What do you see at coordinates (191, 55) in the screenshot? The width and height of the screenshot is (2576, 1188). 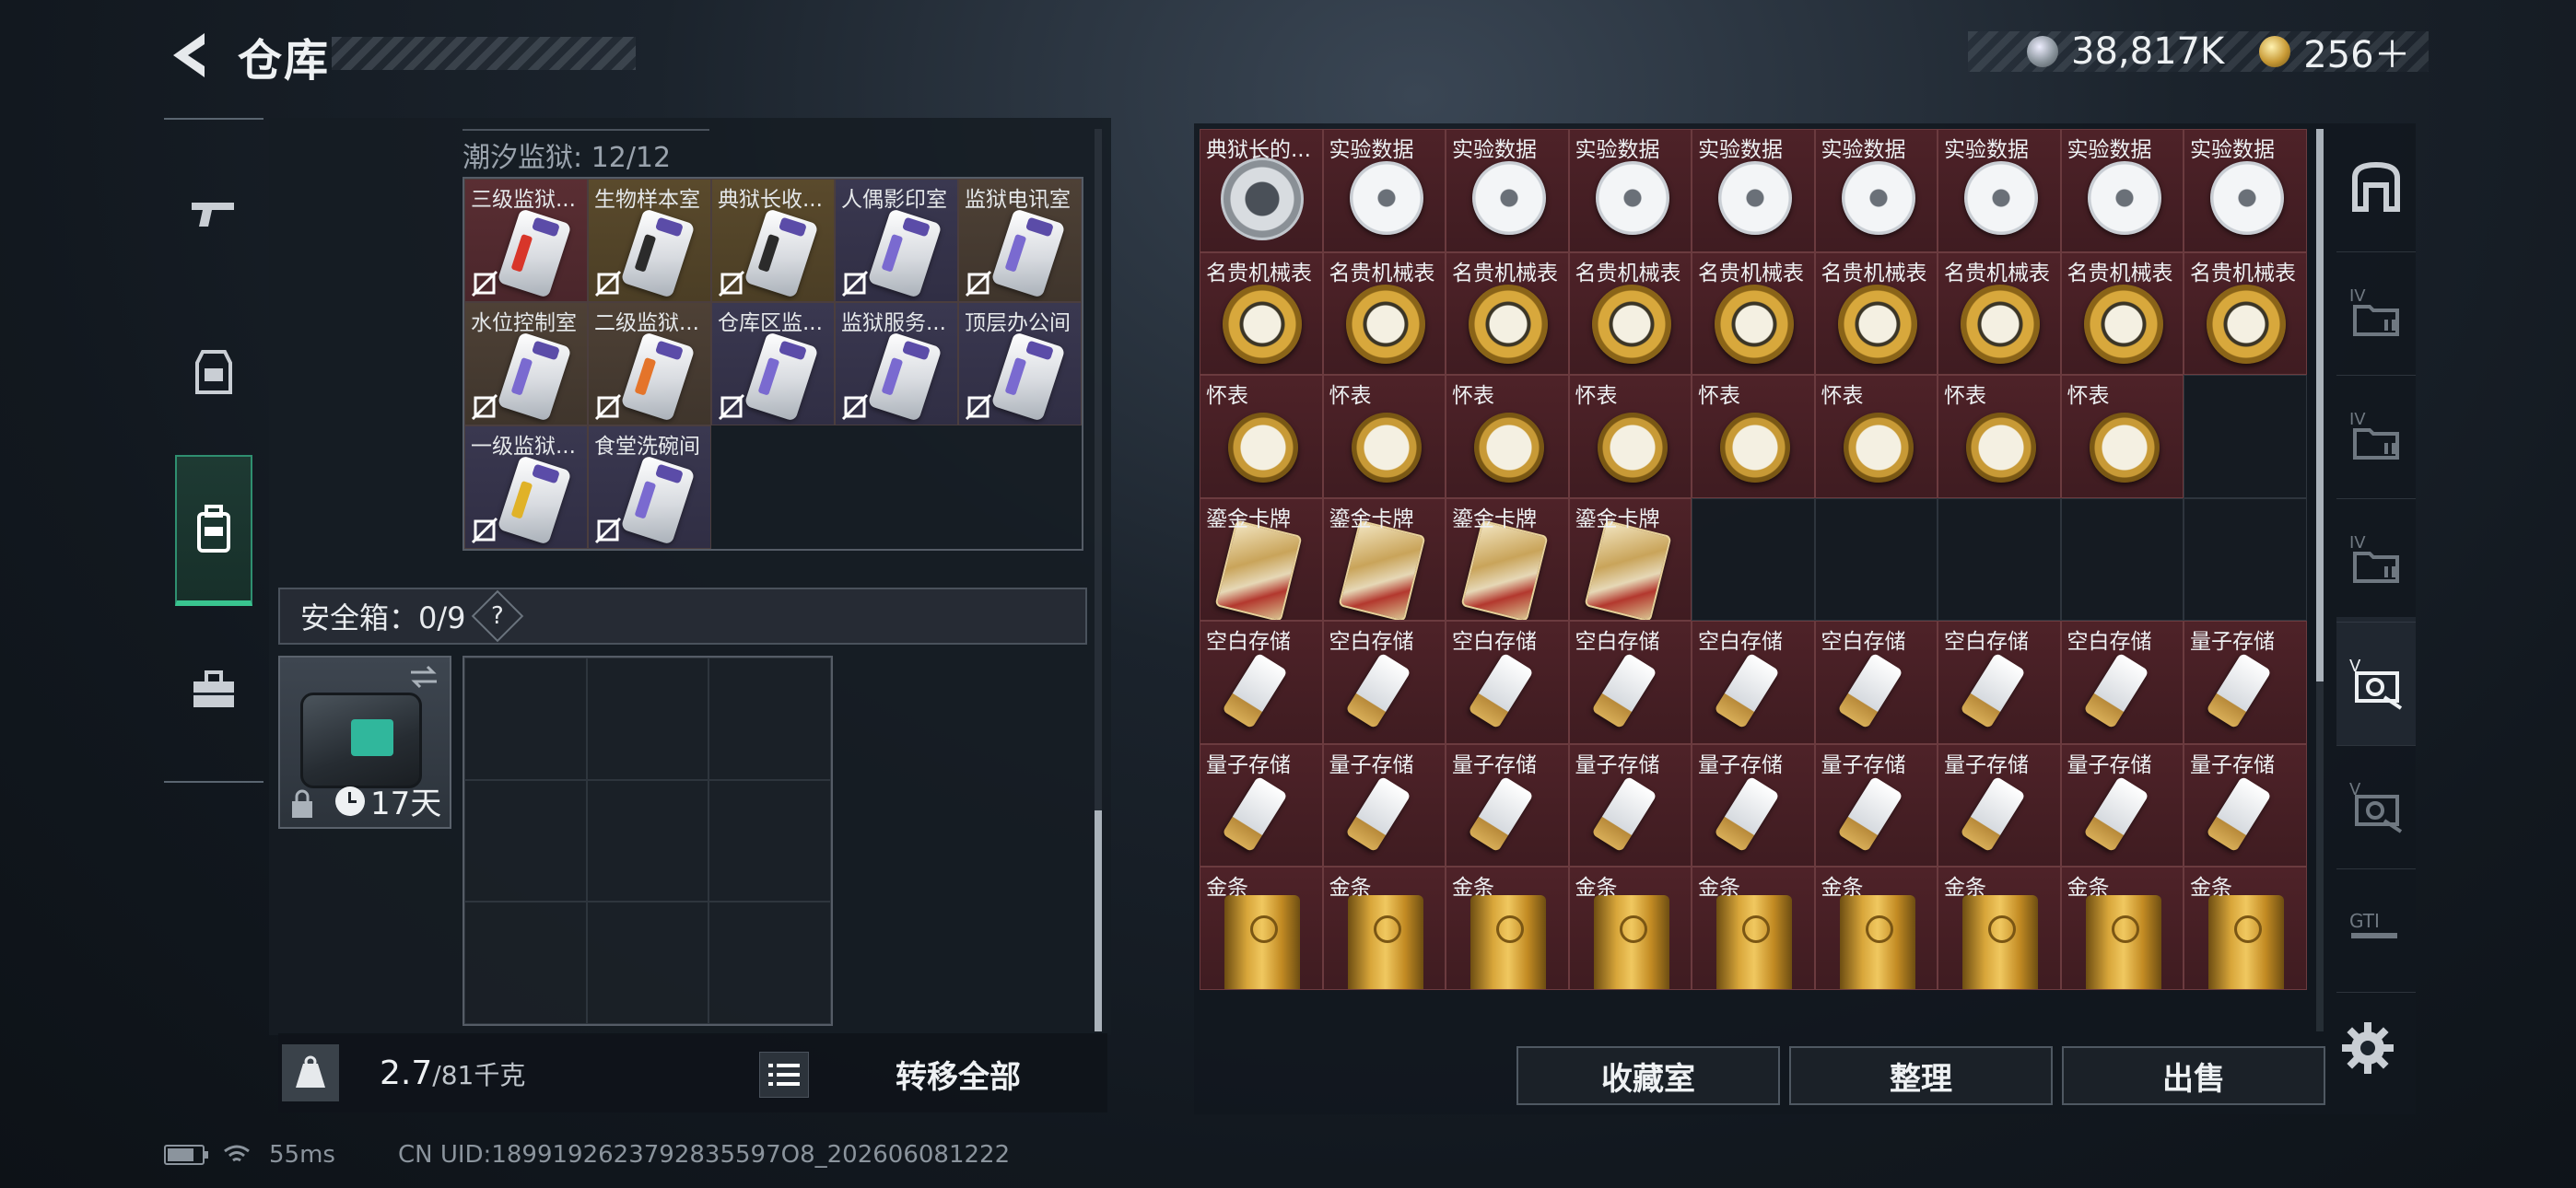 I see `back-arrow-icon` at bounding box center [191, 55].